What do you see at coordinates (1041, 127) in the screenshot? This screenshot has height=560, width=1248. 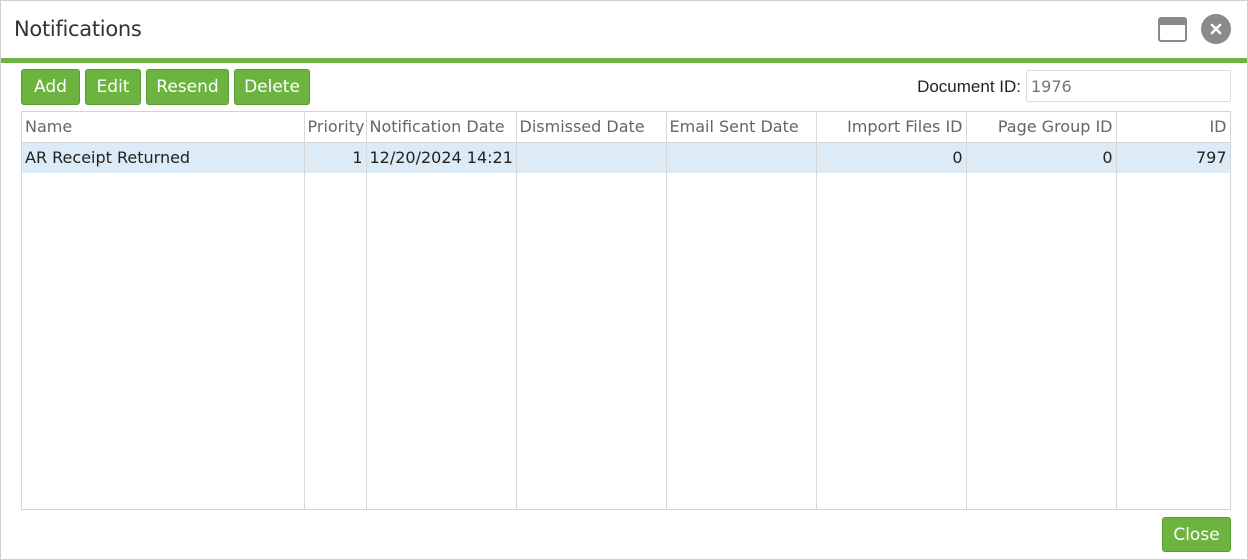 I see `column-header-page-group-id: Page Group ID` at bounding box center [1041, 127].